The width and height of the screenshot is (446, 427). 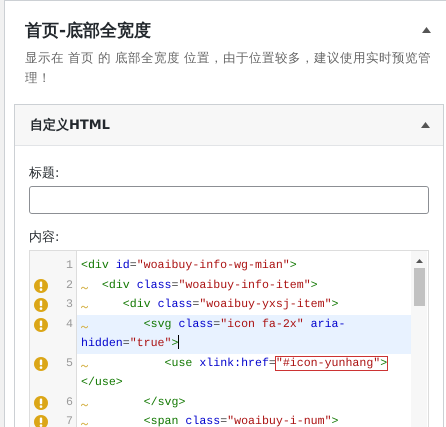 I want to click on line-number: 2, so click(x=69, y=286).